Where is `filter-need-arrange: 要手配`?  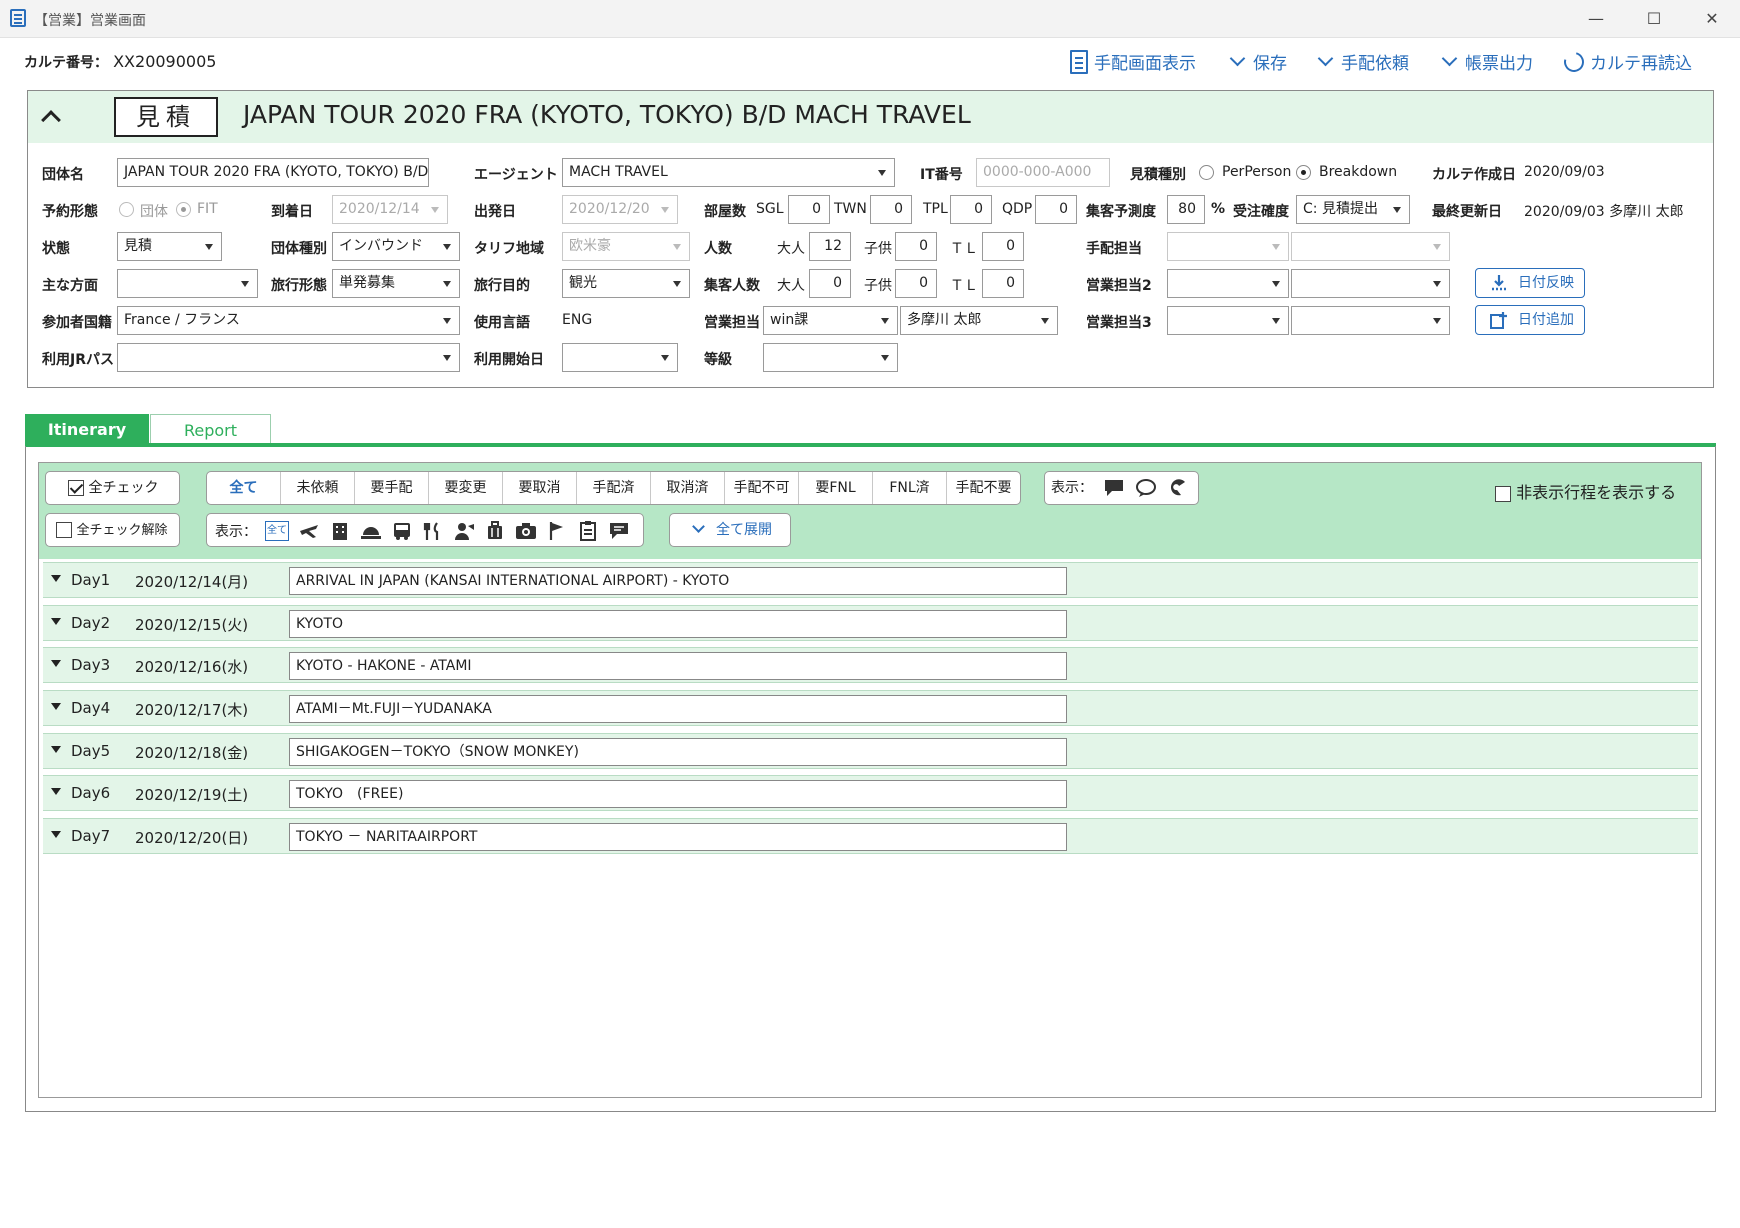 filter-need-arrange: 要手配 is located at coordinates (391, 488).